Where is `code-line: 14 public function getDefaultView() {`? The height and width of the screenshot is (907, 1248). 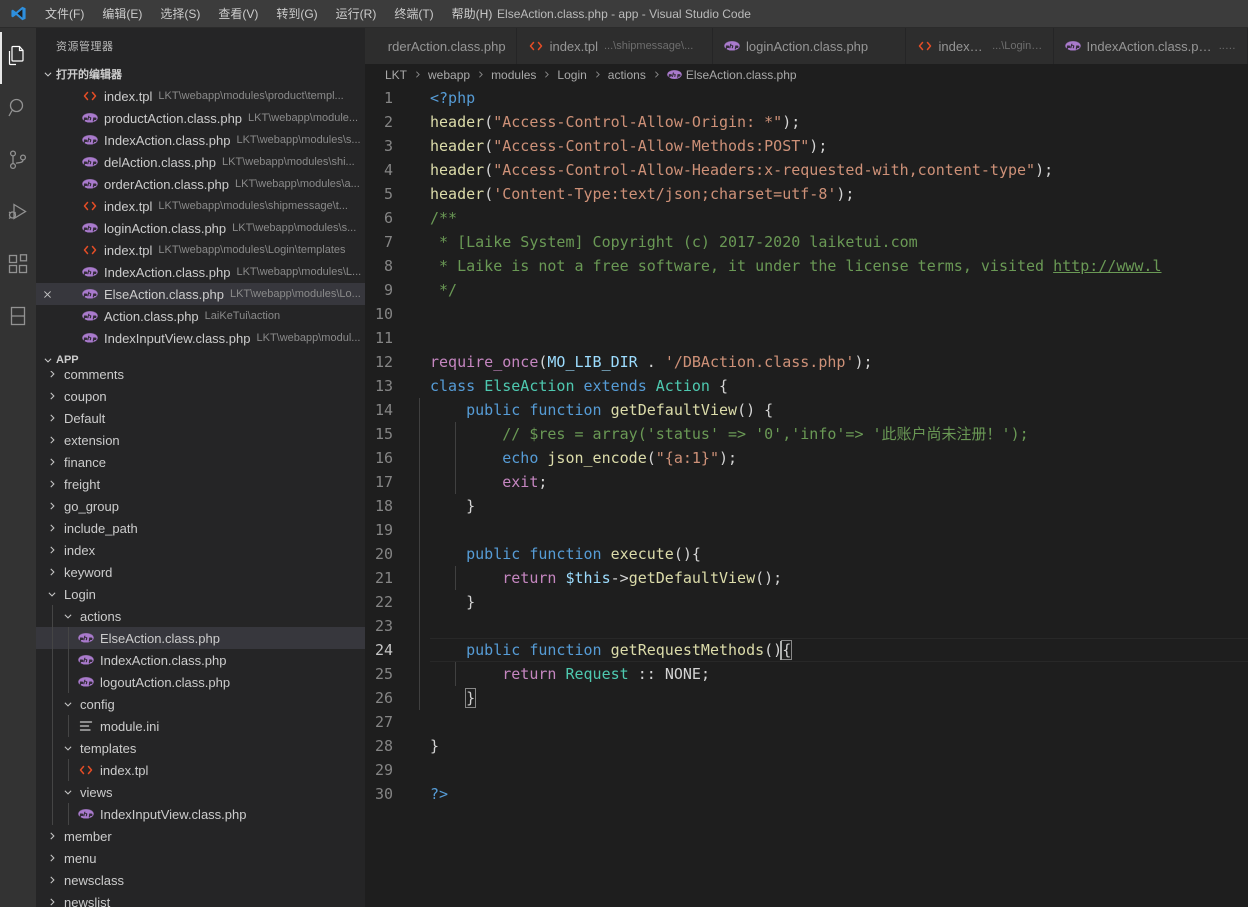
code-line: 14 public function getDefaultView() { is located at coordinates (806, 410).